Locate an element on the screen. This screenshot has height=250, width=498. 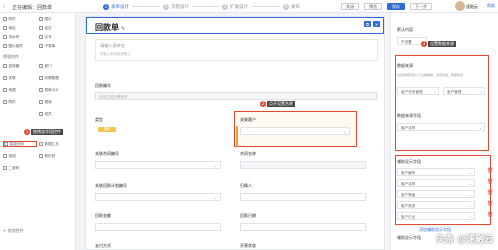
aux-row: 客户编号 ⌄ is located at coordinates (436, 172).